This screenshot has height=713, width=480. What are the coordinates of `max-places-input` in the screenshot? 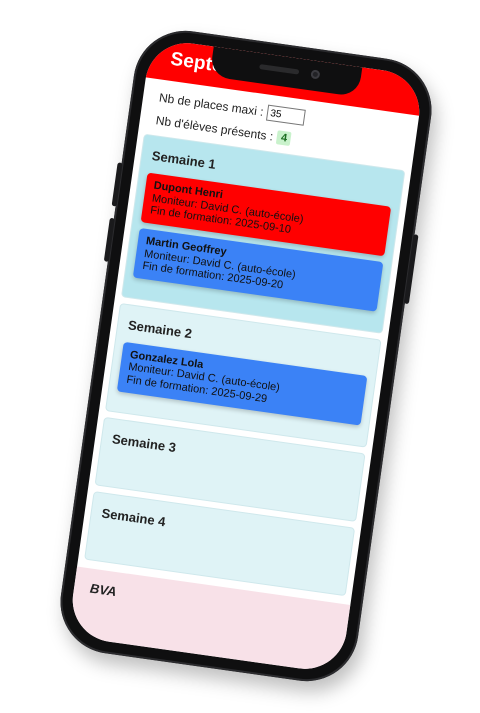 It's located at (286, 115).